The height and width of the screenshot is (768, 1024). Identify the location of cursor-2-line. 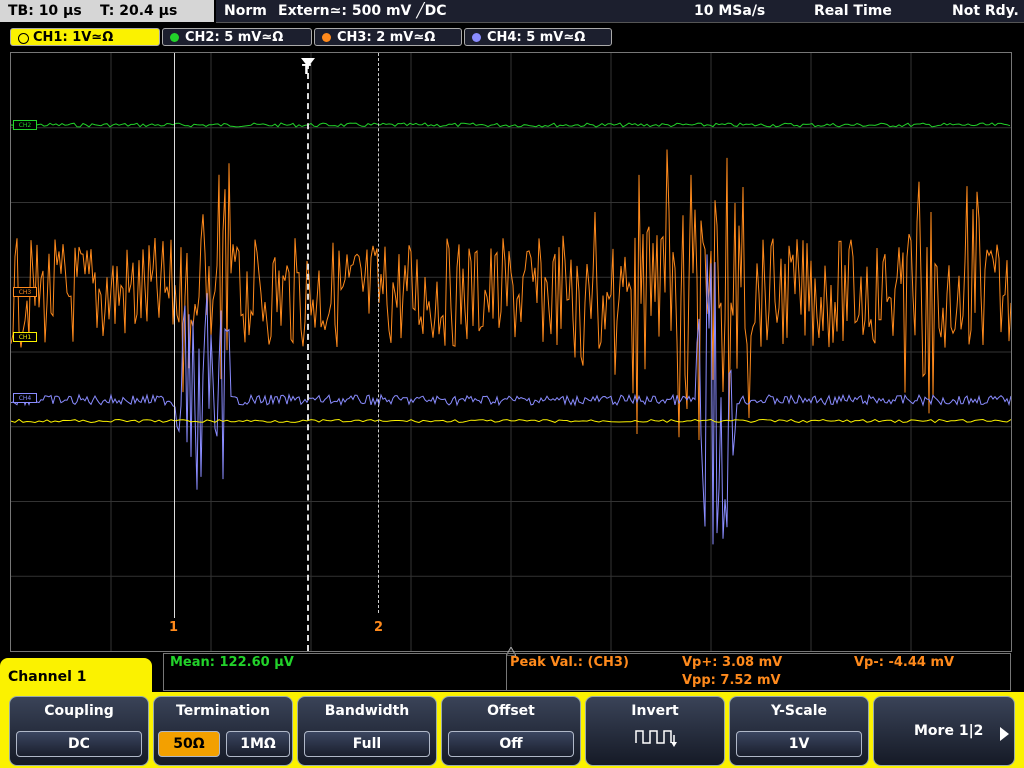
(378, 333).